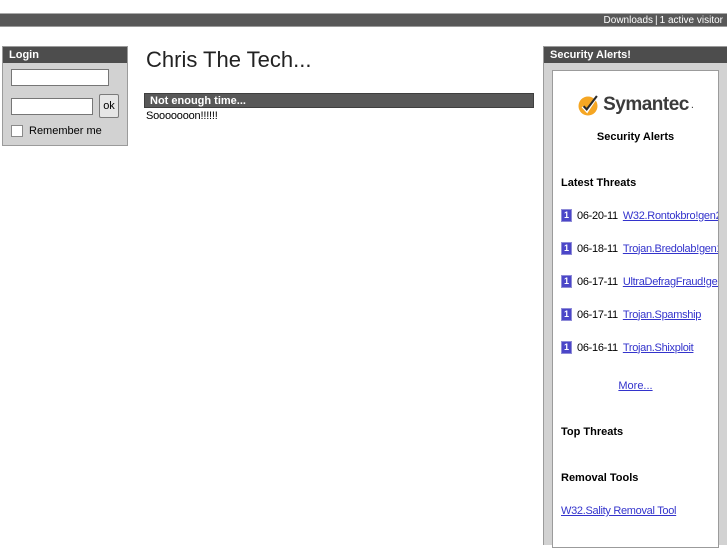 The height and width of the screenshot is (548, 727). What do you see at coordinates (592, 432) in the screenshot?
I see `top-threats-heading: Top Threats` at bounding box center [592, 432].